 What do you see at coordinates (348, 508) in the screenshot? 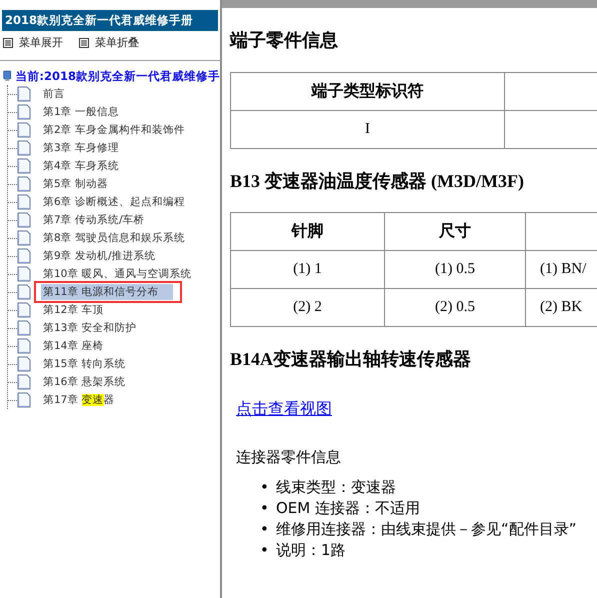
I see `bullet-item: OEM 连接器：不适用` at bounding box center [348, 508].